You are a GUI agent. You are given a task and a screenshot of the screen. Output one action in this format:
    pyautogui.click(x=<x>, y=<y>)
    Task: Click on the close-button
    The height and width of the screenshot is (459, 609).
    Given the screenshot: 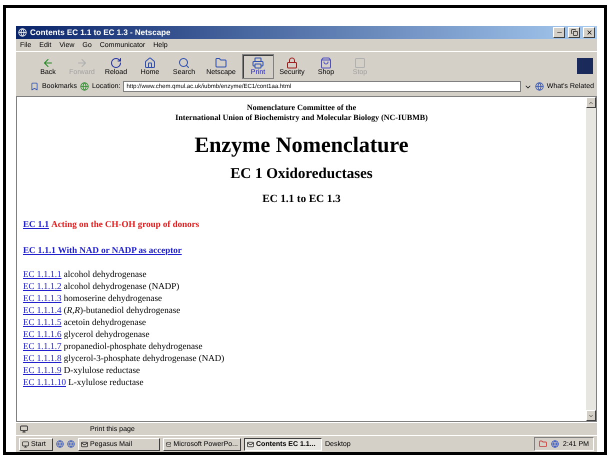 What is the action you would take?
    pyautogui.click(x=589, y=32)
    